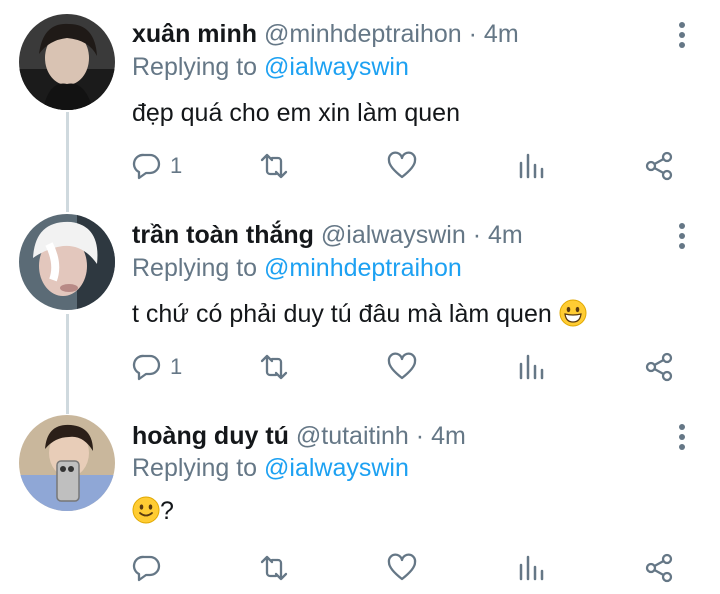  What do you see at coordinates (146, 510) in the screenshot?
I see `slightly-smiling-face-emoji` at bounding box center [146, 510].